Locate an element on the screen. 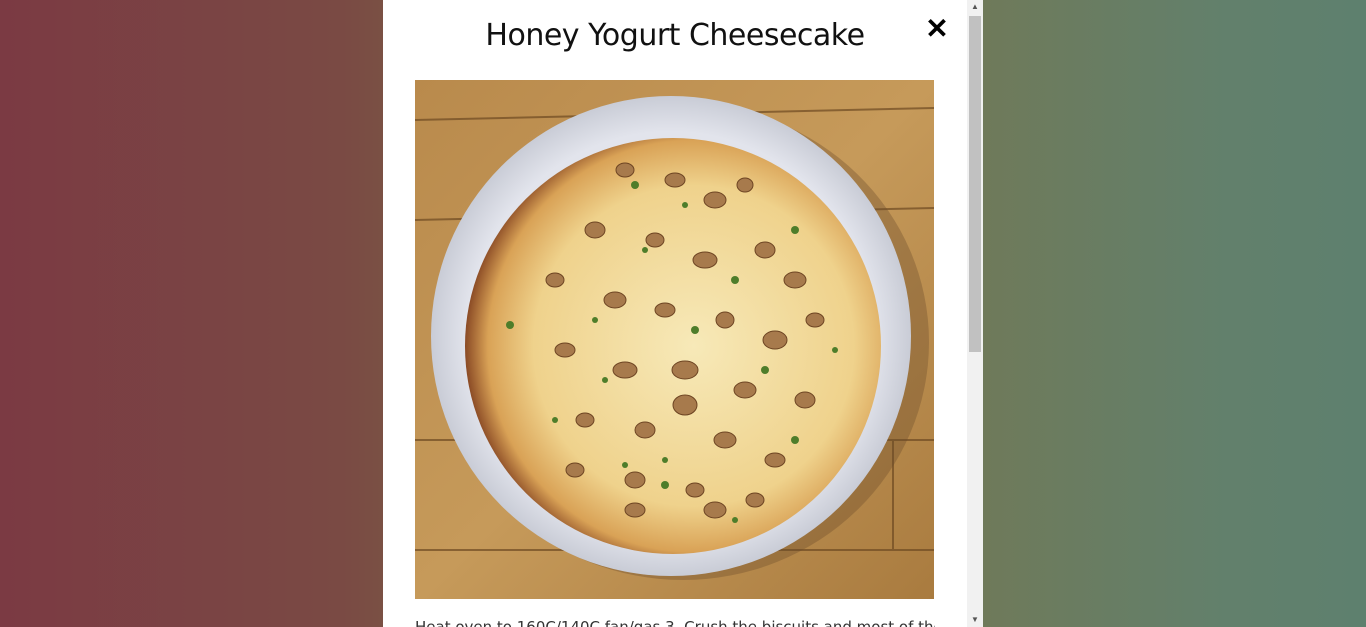 This screenshot has width=1366, height=627. close-button: ✕ is located at coordinates (937, 29).